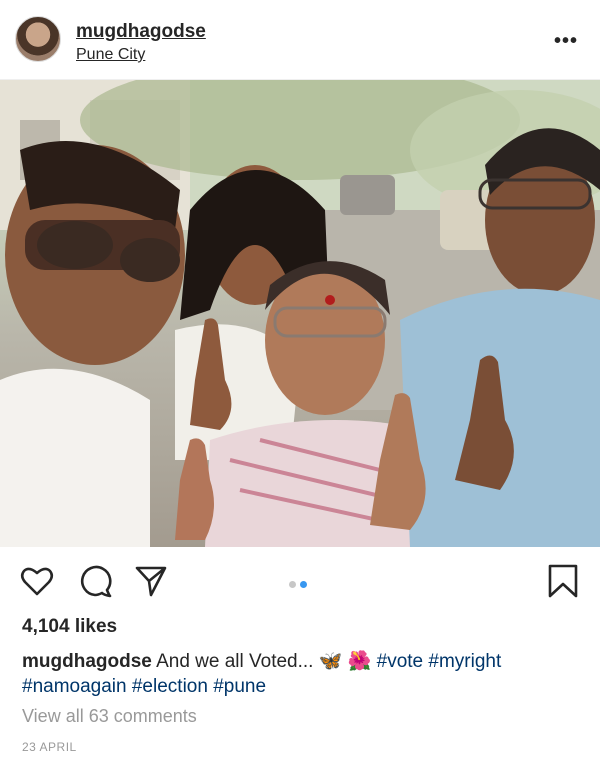 This screenshot has height=765, width=600. I want to click on post-username: mugdhagodse, so click(141, 32).